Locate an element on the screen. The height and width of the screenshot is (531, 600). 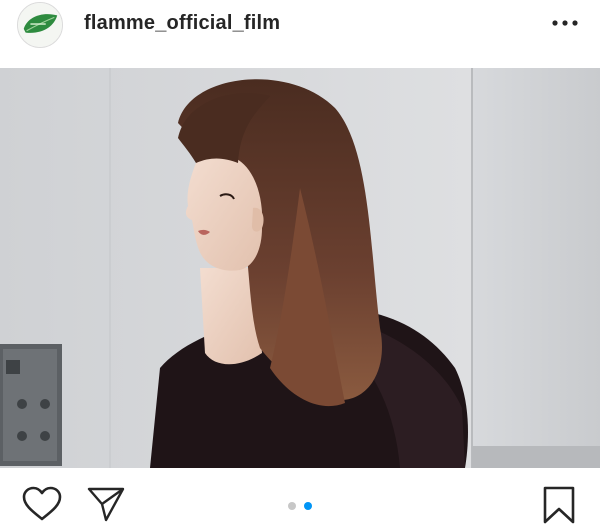
paper-plane-icon is located at coordinates (106, 504).